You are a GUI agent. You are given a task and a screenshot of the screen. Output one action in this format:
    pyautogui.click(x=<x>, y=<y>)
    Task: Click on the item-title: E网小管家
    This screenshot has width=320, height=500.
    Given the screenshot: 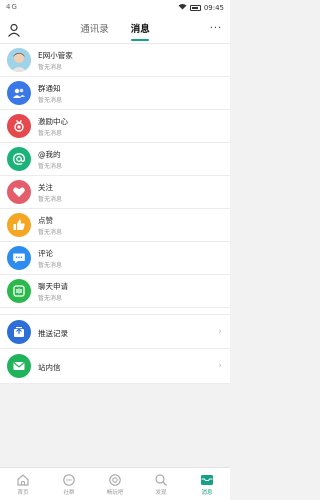 What is the action you would take?
    pyautogui.click(x=55, y=55)
    